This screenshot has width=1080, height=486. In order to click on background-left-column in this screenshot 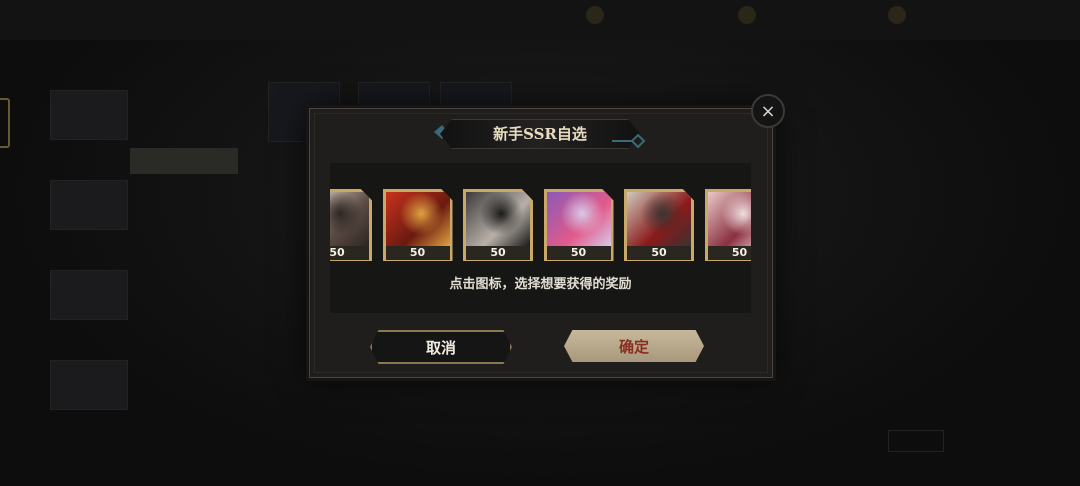, I will do `click(89, 280)`.